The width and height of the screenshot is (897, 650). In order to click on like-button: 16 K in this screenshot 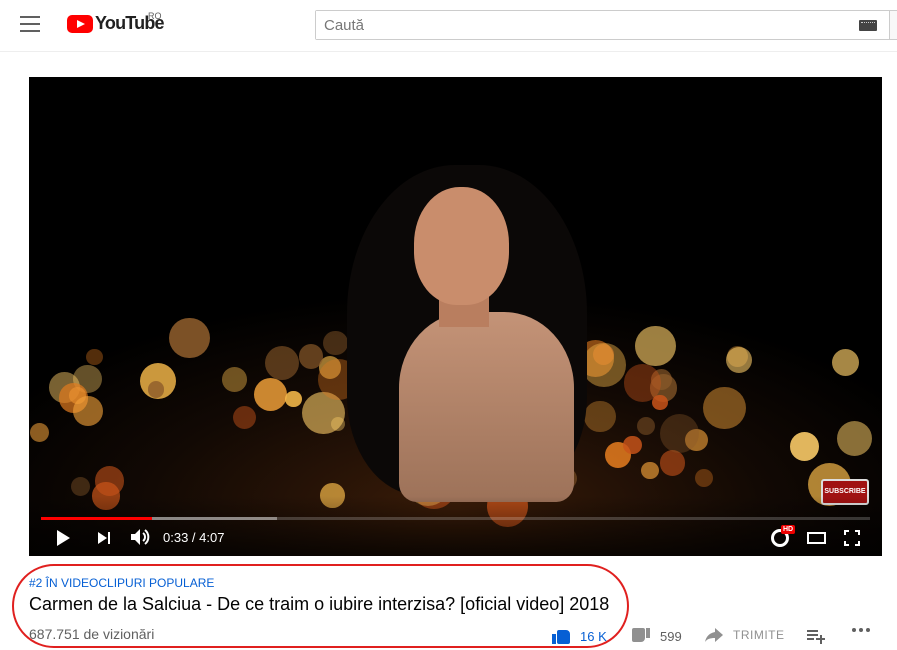, I will do `click(579, 636)`.